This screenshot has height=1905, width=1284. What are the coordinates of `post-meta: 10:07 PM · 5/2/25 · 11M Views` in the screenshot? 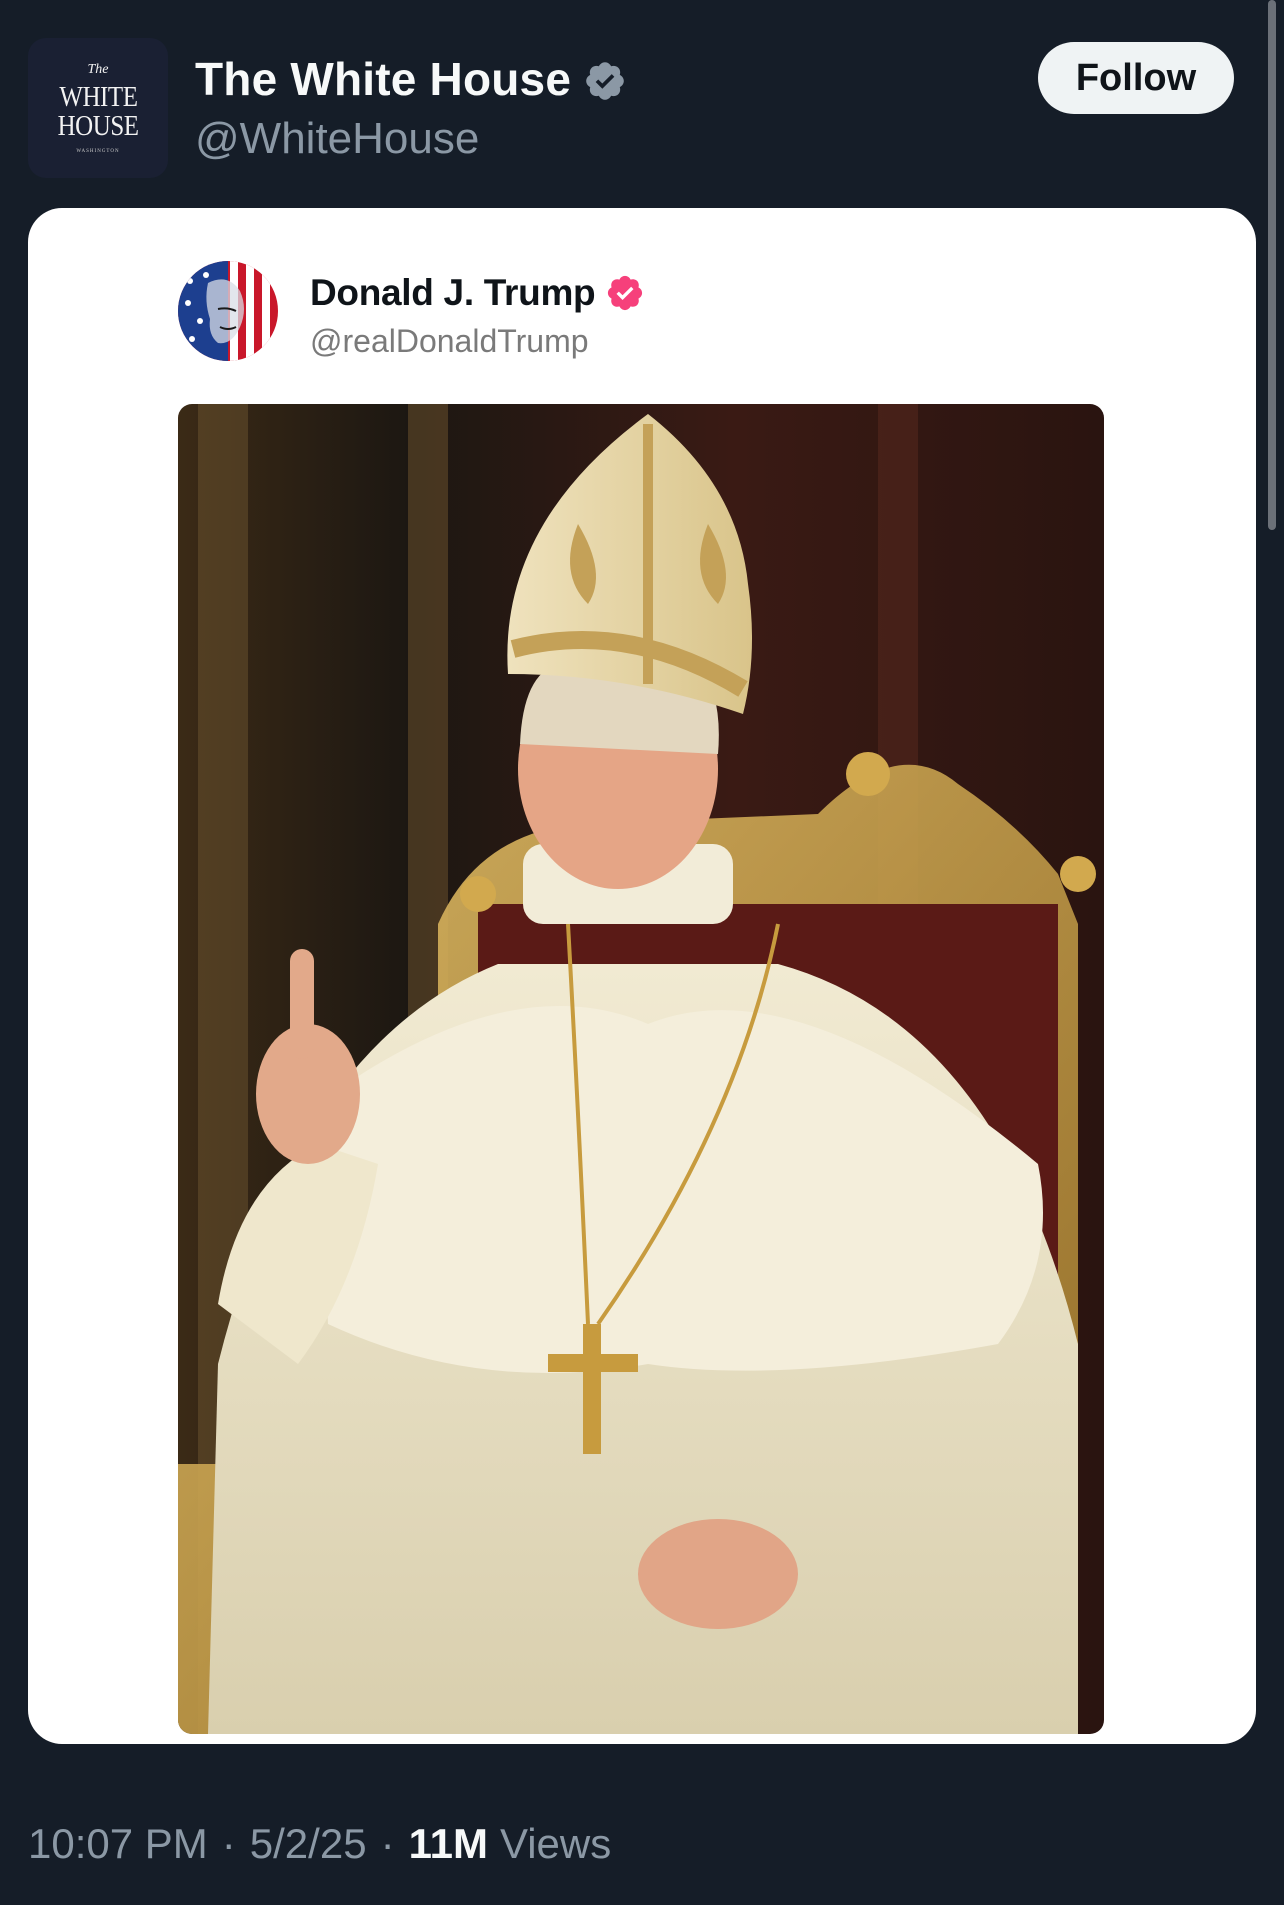 It's located at (319, 1844).